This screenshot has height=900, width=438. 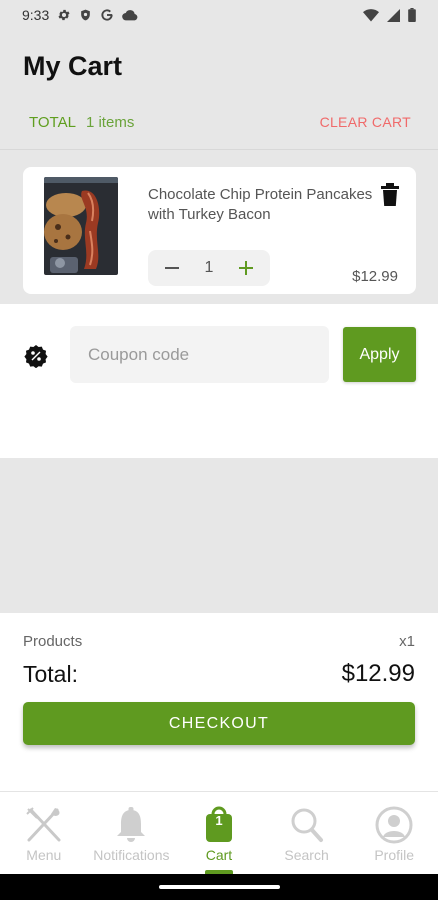 I want to click on utensils-icon, so click(x=44, y=825).